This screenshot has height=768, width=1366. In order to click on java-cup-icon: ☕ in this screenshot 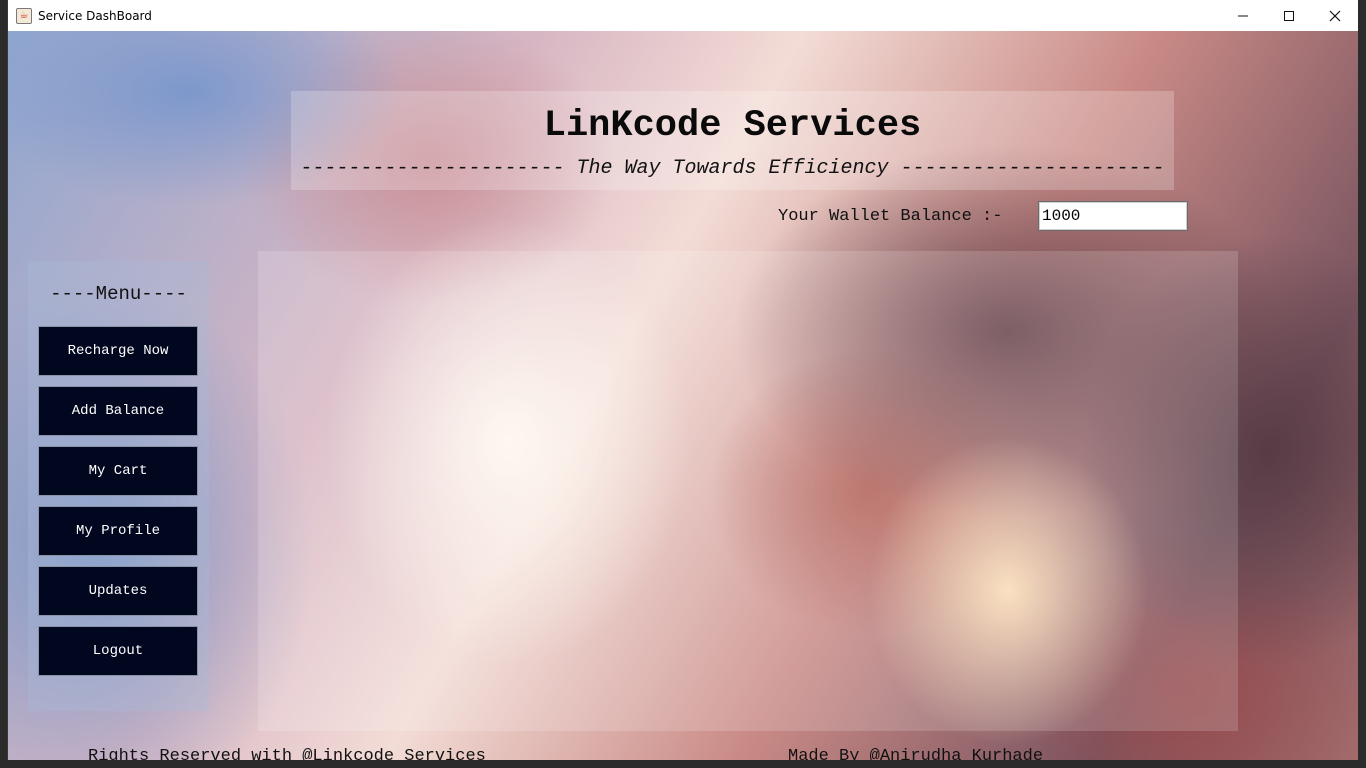, I will do `click(24, 15)`.